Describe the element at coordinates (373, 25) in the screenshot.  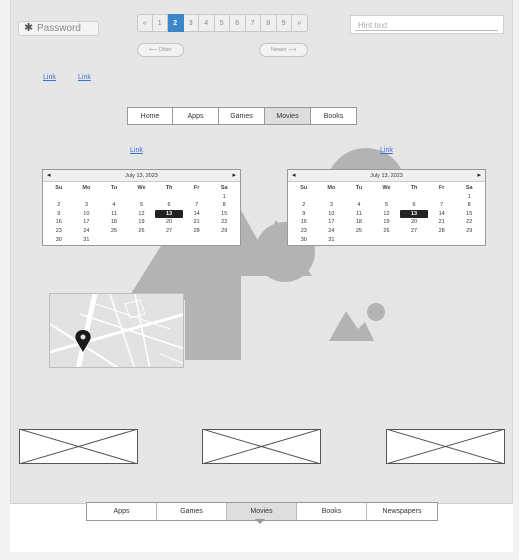
I see `hint-placeholder: Hint text` at that location.